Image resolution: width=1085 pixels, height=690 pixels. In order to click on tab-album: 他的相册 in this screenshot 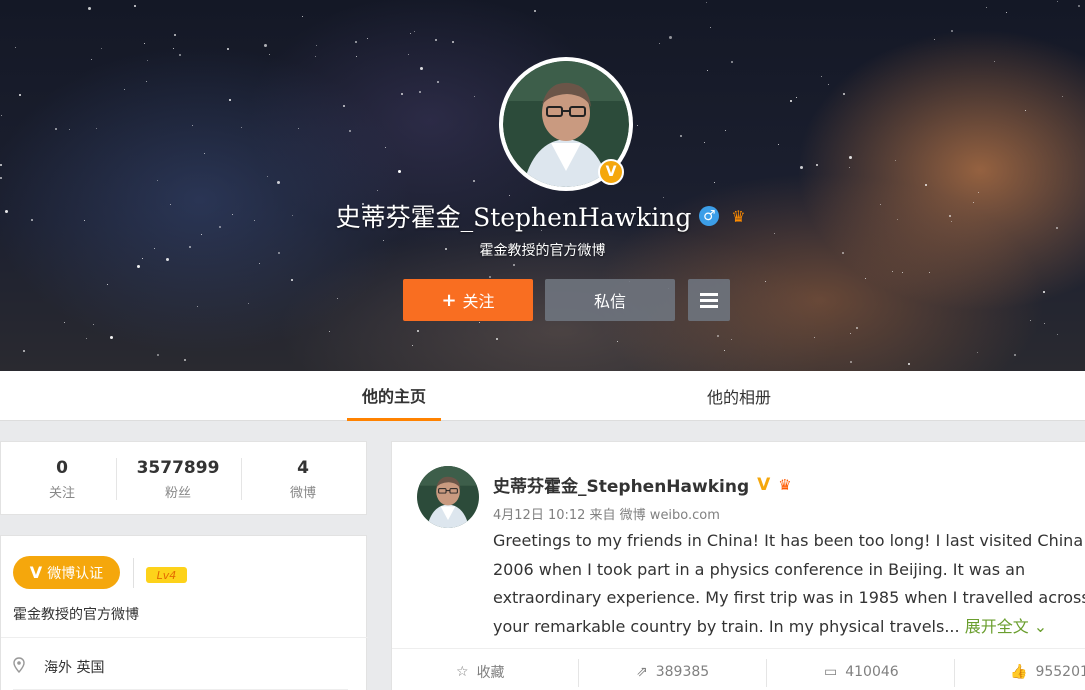, I will do `click(739, 396)`.